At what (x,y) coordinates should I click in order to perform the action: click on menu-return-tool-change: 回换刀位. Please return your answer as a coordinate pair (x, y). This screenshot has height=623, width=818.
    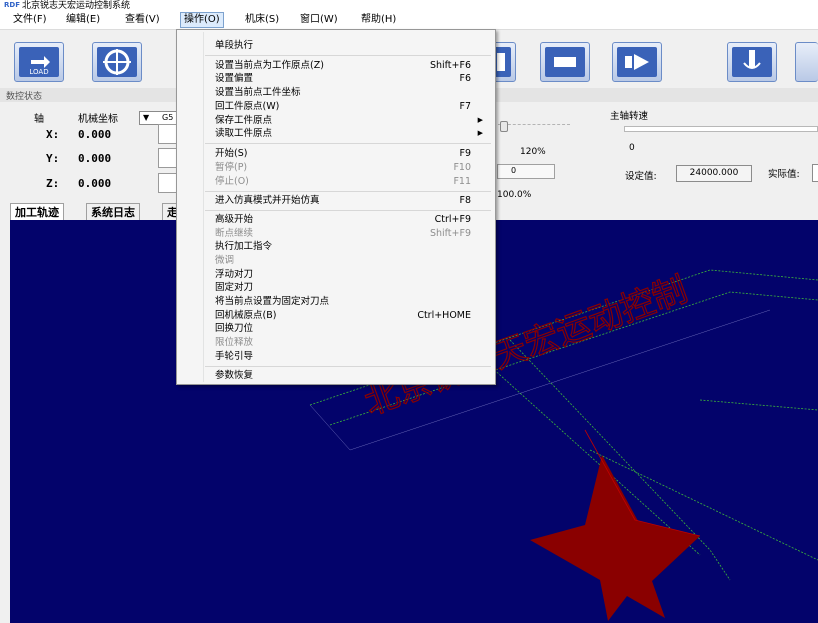
    Looking at the image, I should click on (353, 328).